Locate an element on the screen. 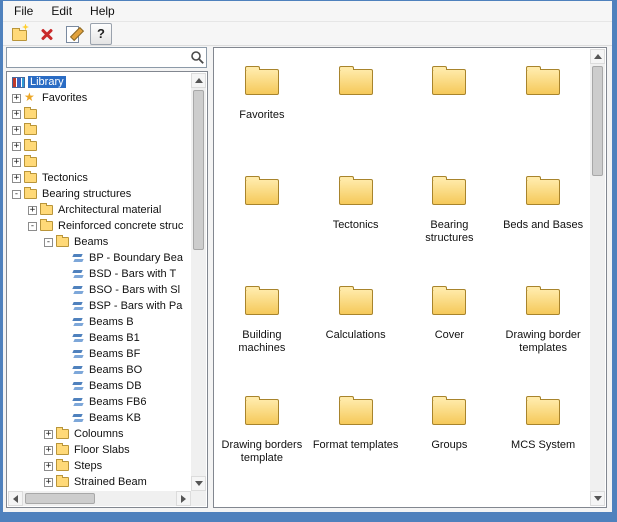 This screenshot has height=522, width=617. tree-item-label: Steps is located at coordinates (88, 466).